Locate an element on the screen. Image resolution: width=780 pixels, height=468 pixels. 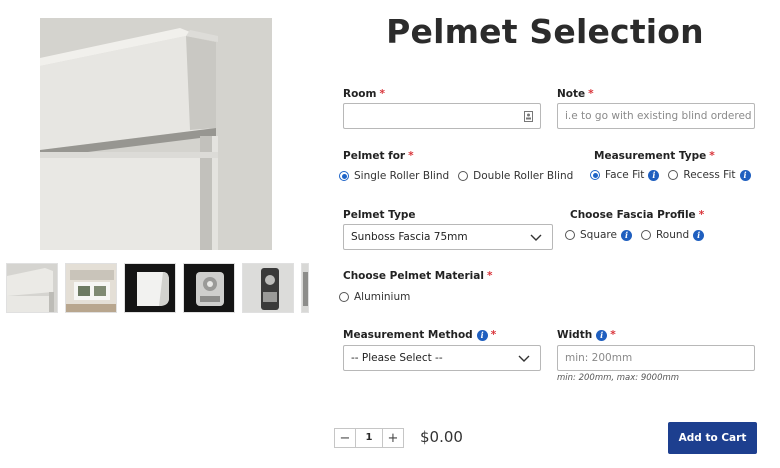
measurement-type-label: Measurement Type * is located at coordinates (654, 156).